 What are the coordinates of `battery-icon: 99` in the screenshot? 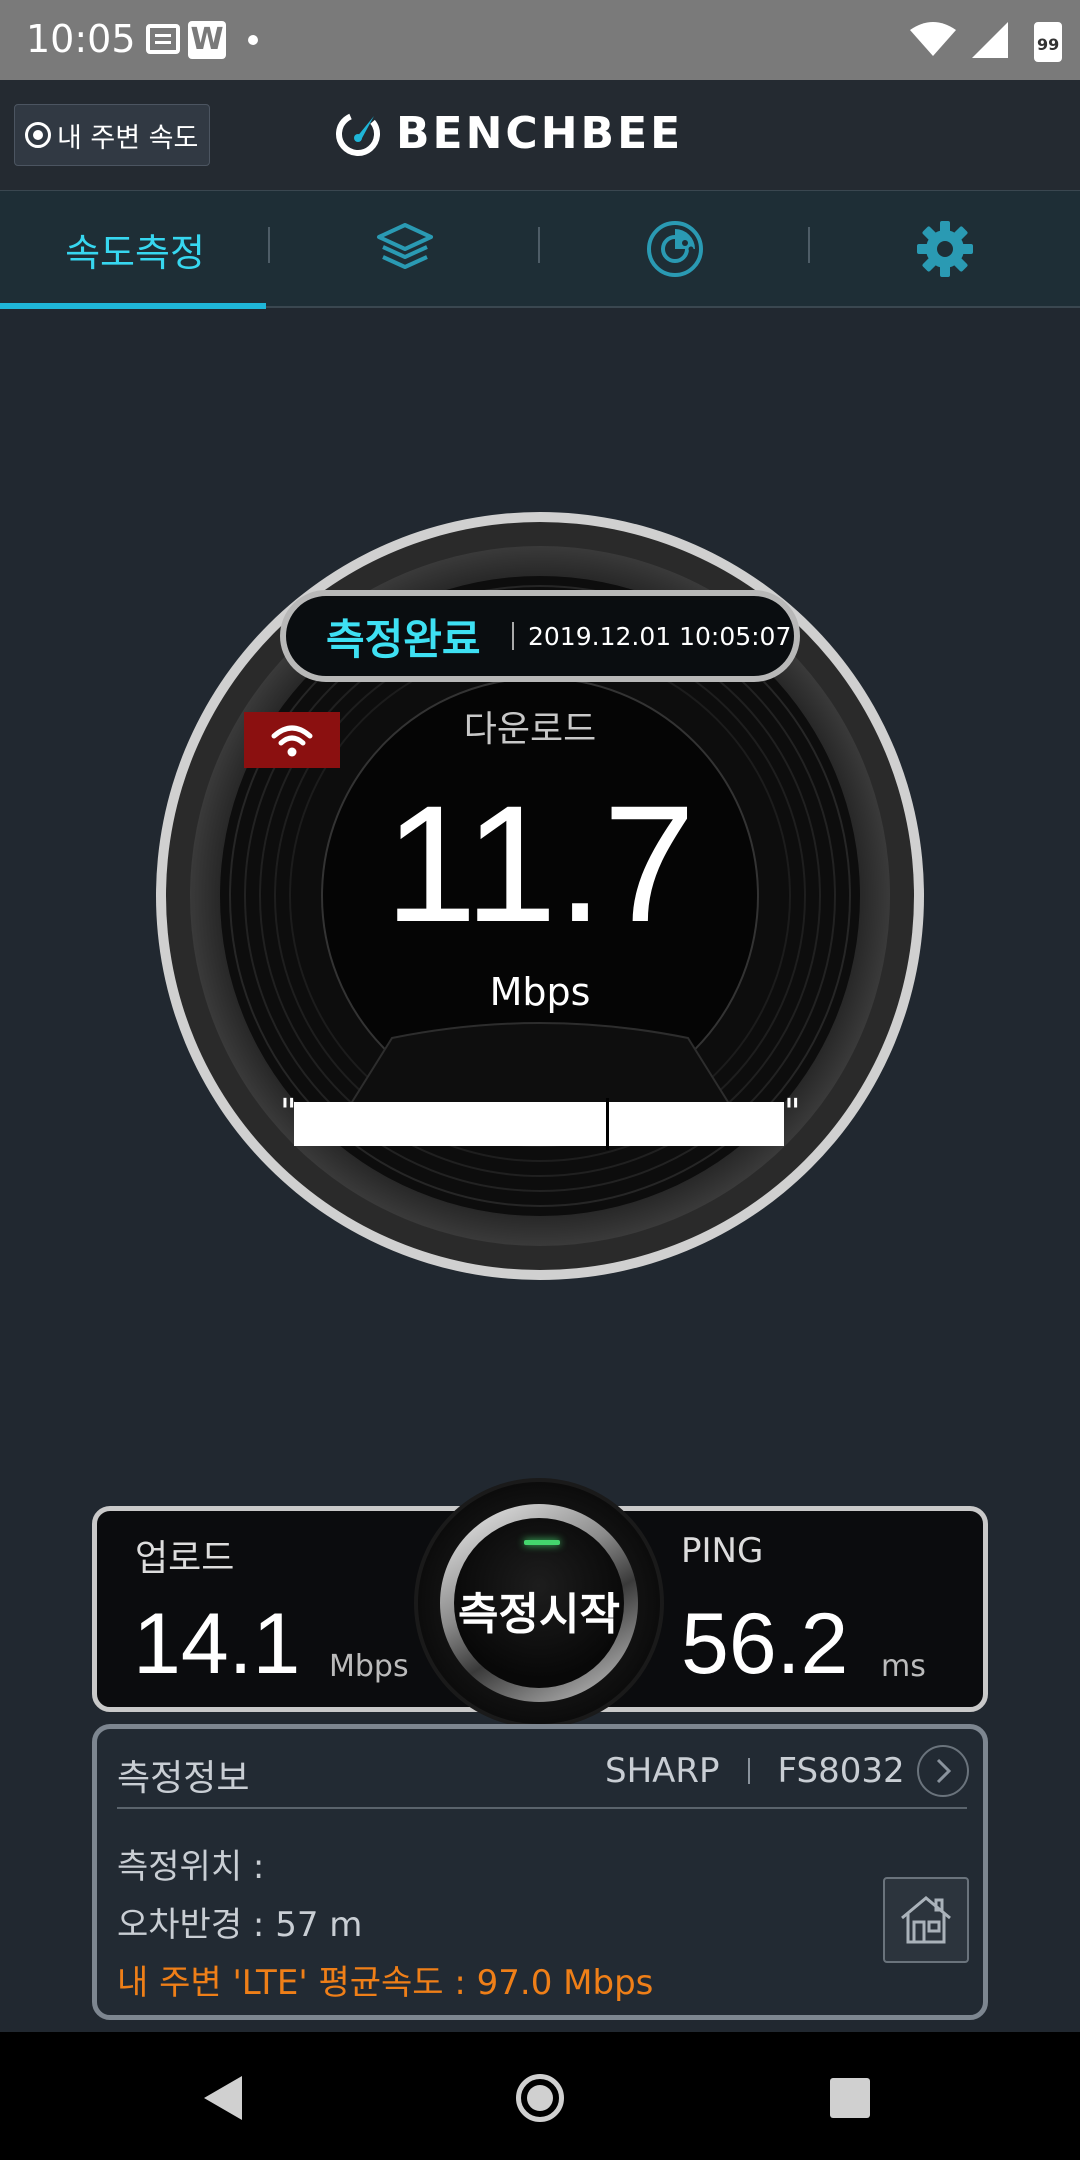 It's located at (1048, 42).